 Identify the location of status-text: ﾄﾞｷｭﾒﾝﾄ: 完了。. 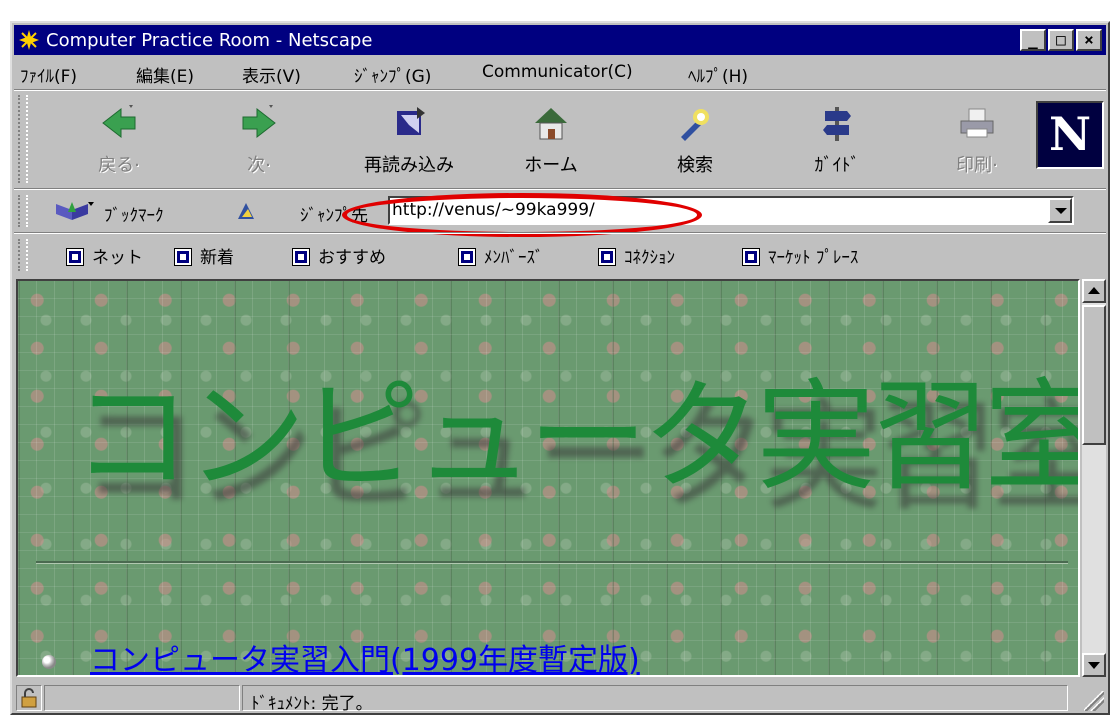
(312, 704).